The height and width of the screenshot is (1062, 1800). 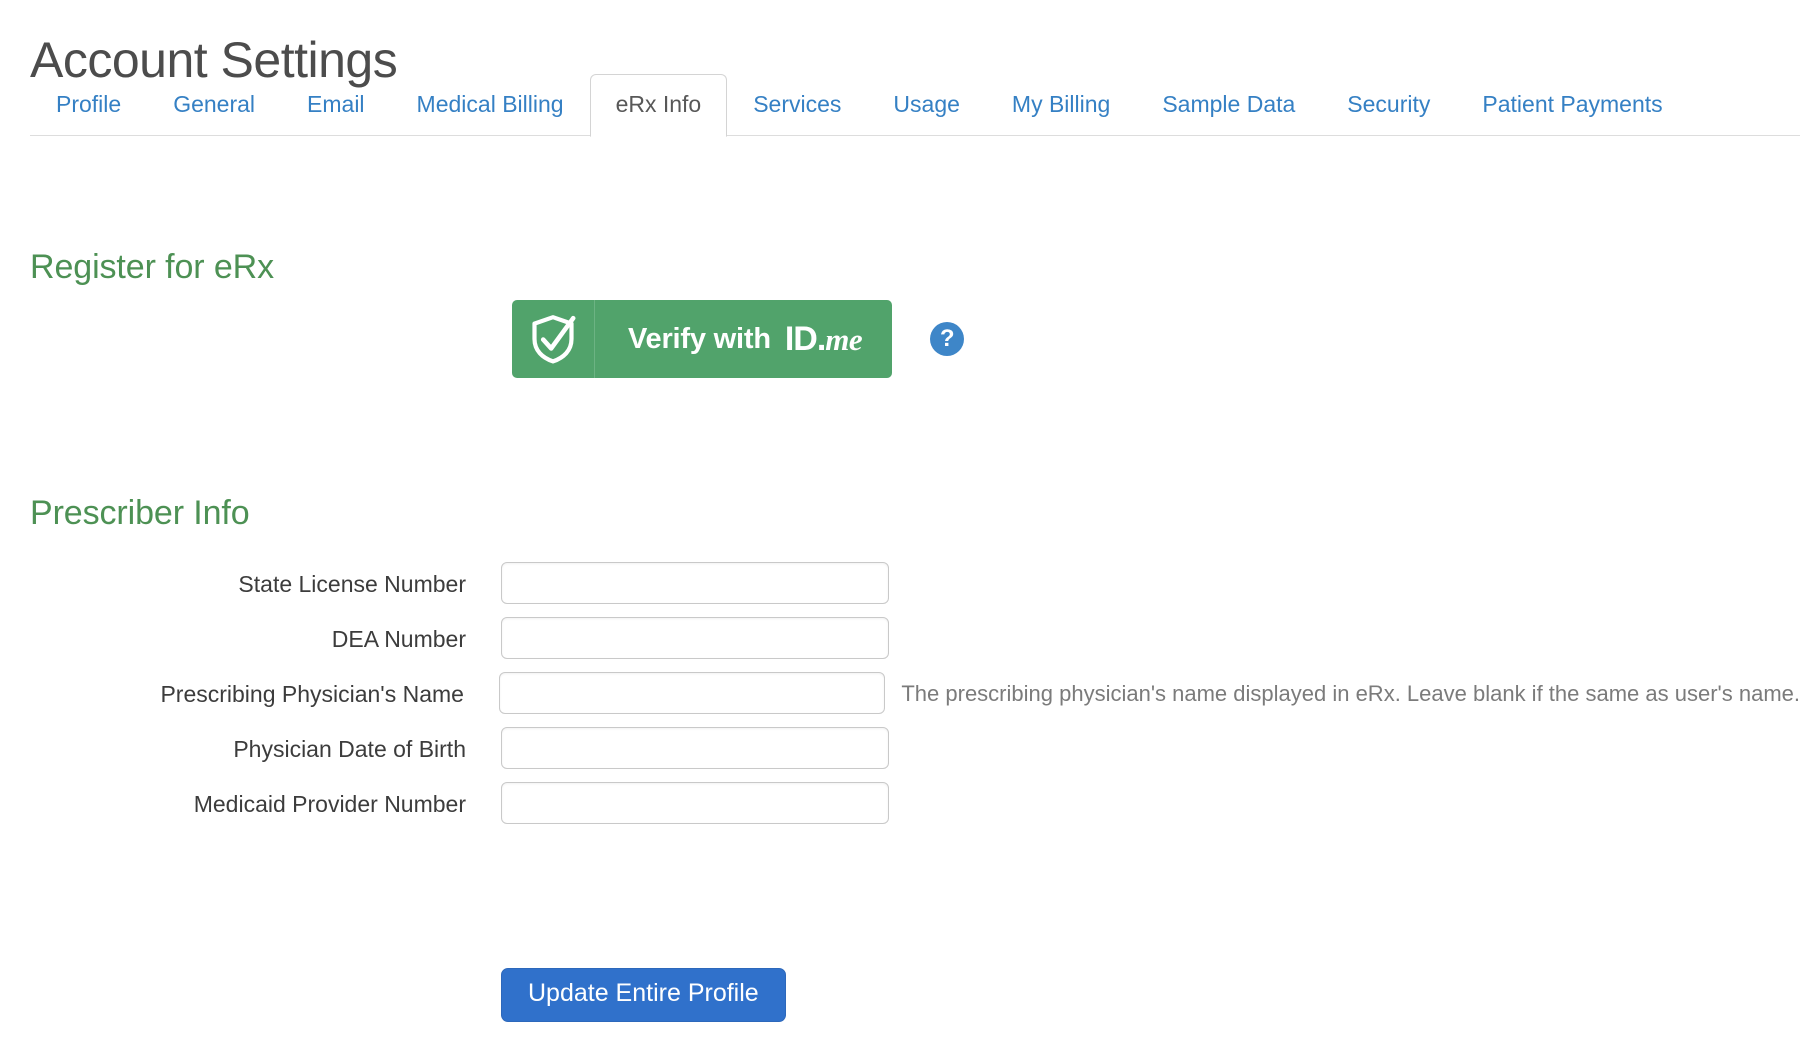 I want to click on input-medicaid-provider-number, so click(x=695, y=803).